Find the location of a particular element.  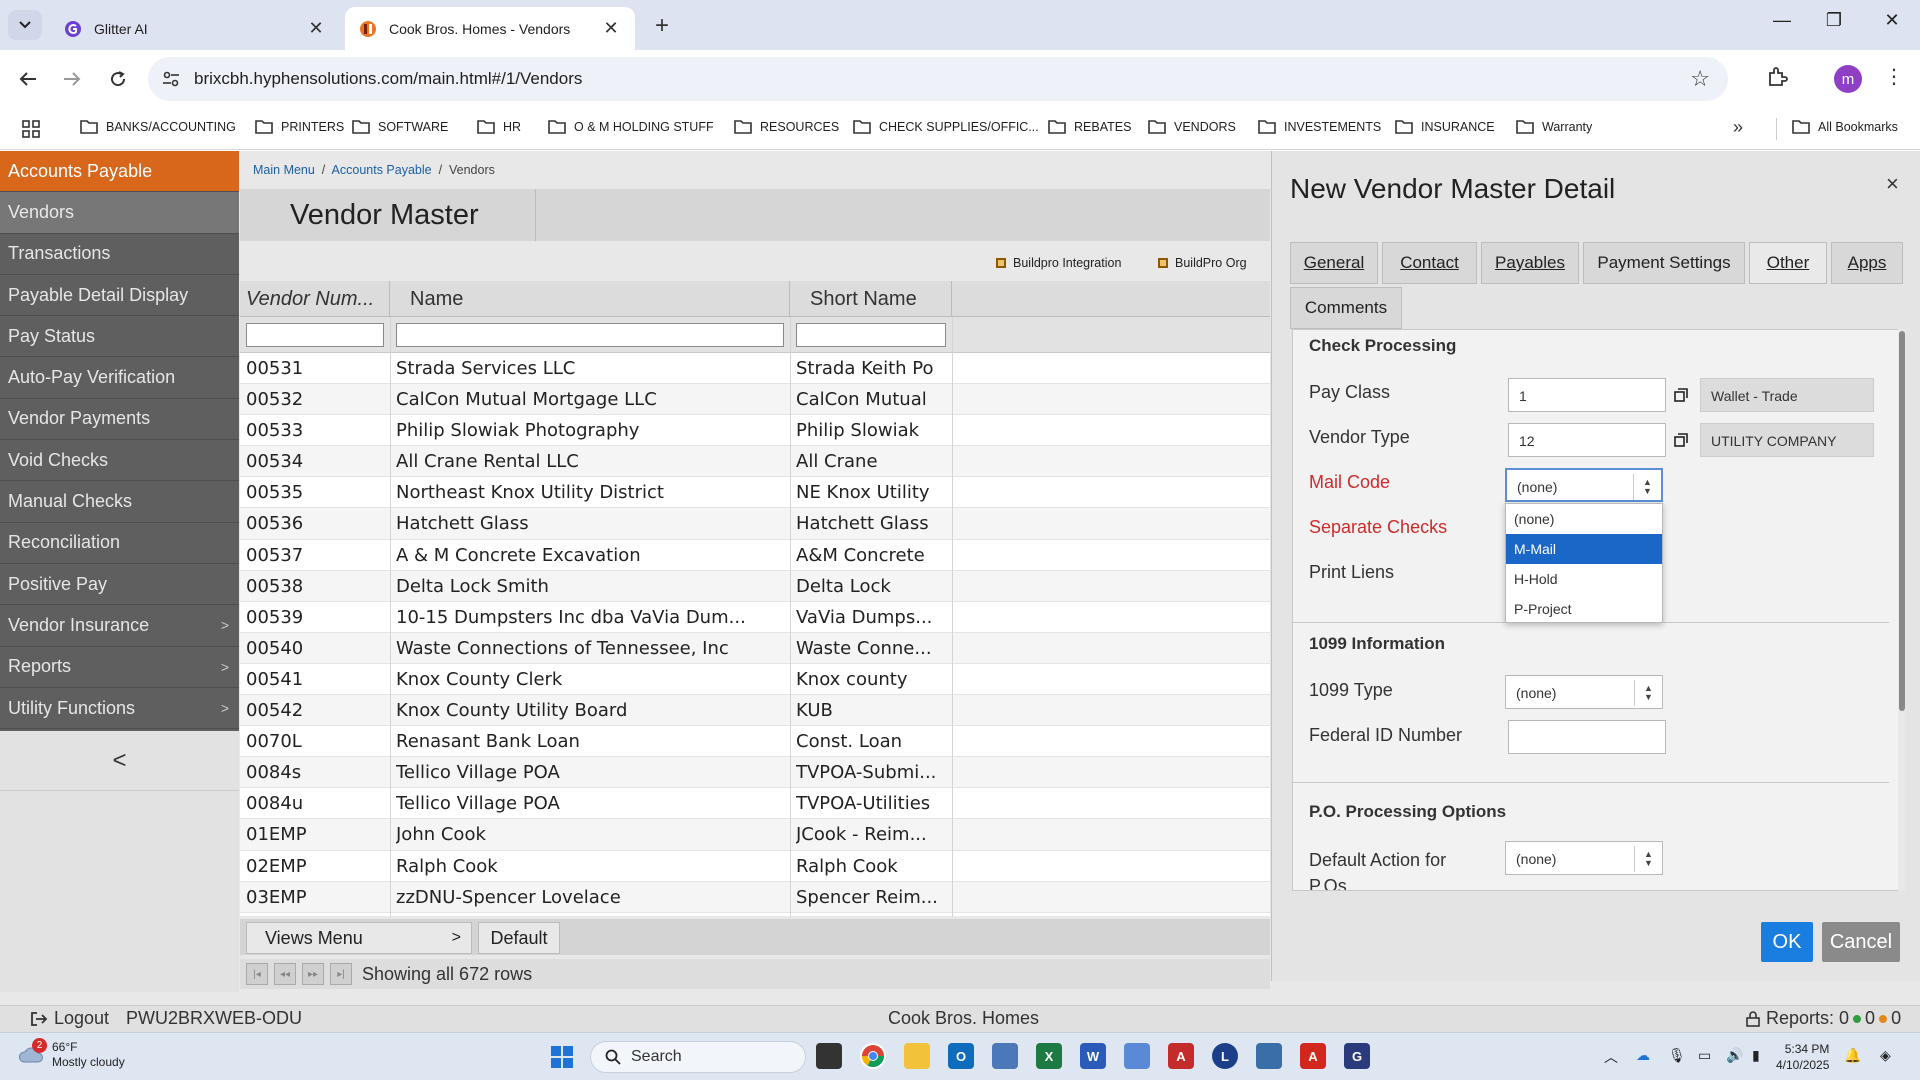

reports-status: Reports: 0 0 0 is located at coordinates (1823, 1018).